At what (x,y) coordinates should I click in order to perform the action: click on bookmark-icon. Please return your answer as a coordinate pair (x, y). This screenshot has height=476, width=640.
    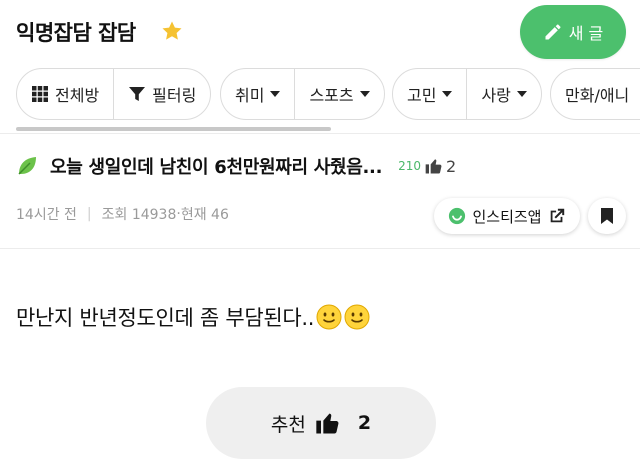
    Looking at the image, I should click on (607, 216).